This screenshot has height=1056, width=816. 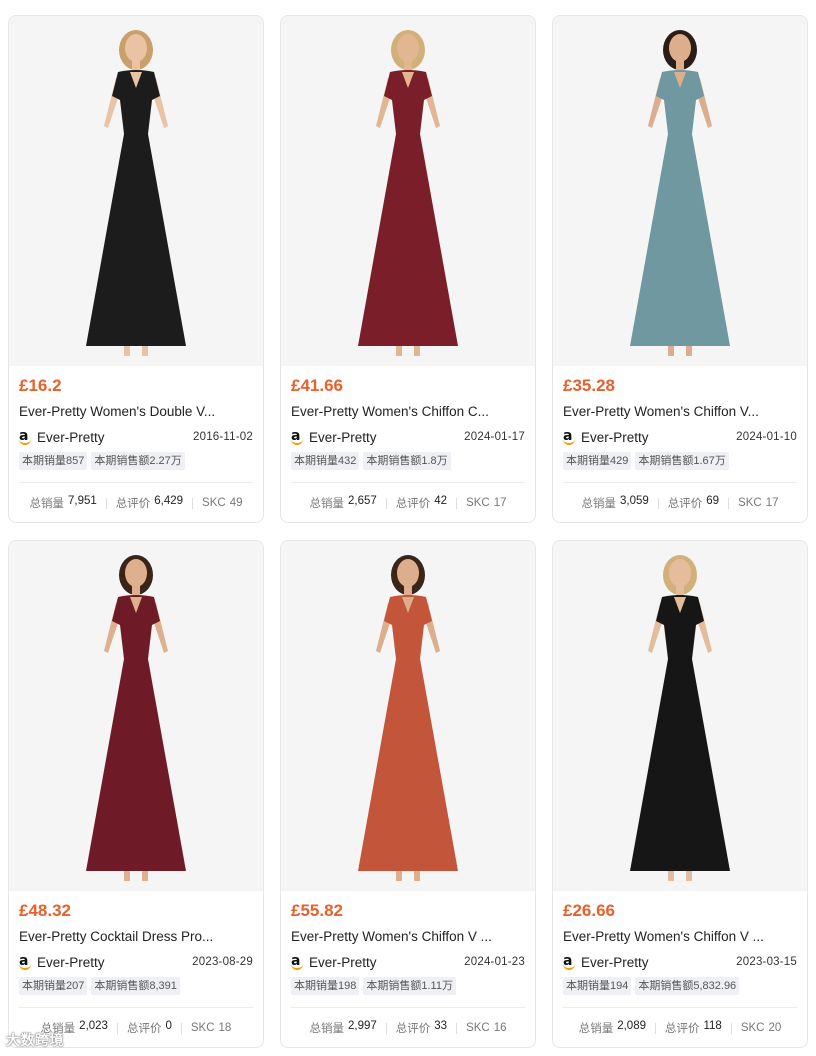 What do you see at coordinates (615, 502) in the screenshot?
I see `total-sales: 总销量 3,059` at bounding box center [615, 502].